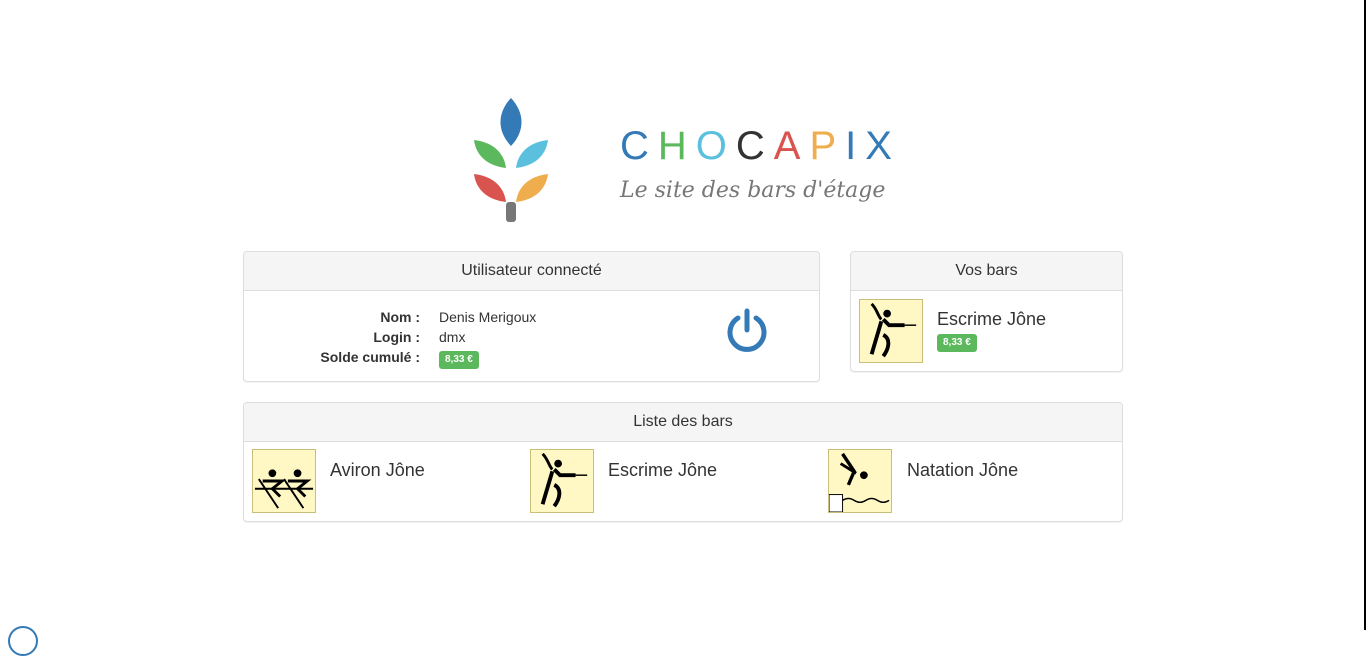 This screenshot has width=1370, height=656. Describe the element at coordinates (377, 470) in the screenshot. I see `bar-name: Aviron Jône` at that location.